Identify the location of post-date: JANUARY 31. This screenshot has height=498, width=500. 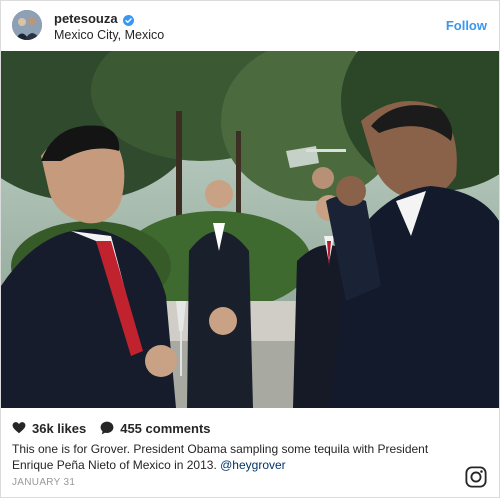
(43, 482).